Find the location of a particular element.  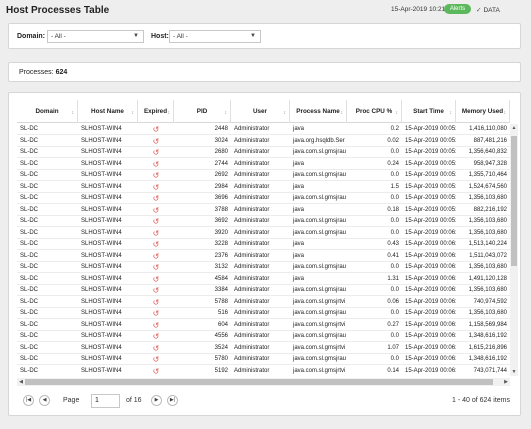

cell-memory-used: 1,491,120,128 is located at coordinates (487, 278).